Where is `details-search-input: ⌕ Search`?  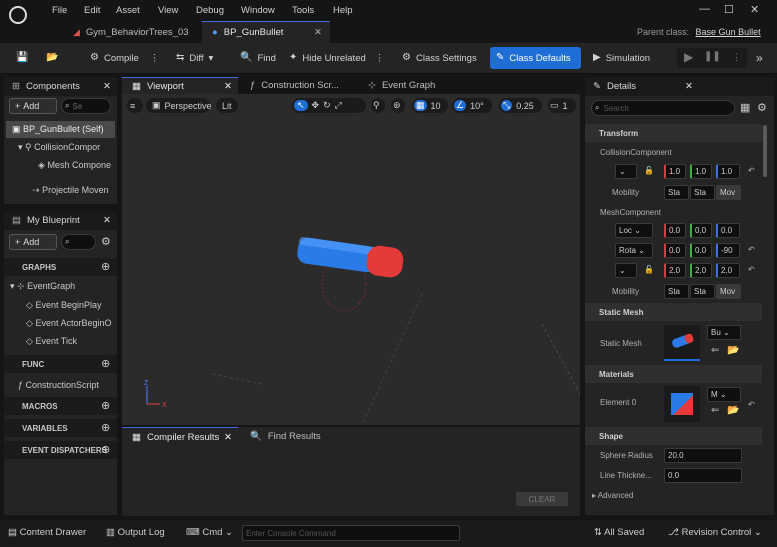
details-search-input: ⌕ Search is located at coordinates (663, 108).